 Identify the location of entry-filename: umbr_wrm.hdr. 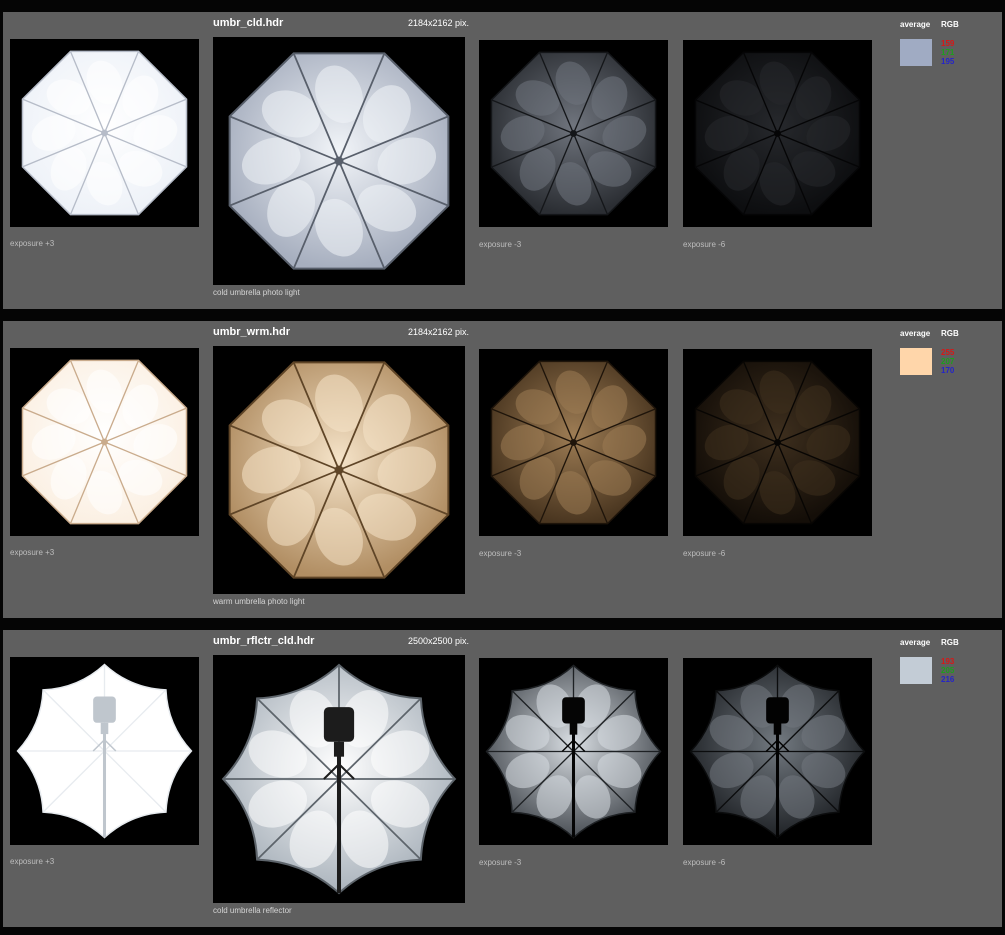
(251, 332).